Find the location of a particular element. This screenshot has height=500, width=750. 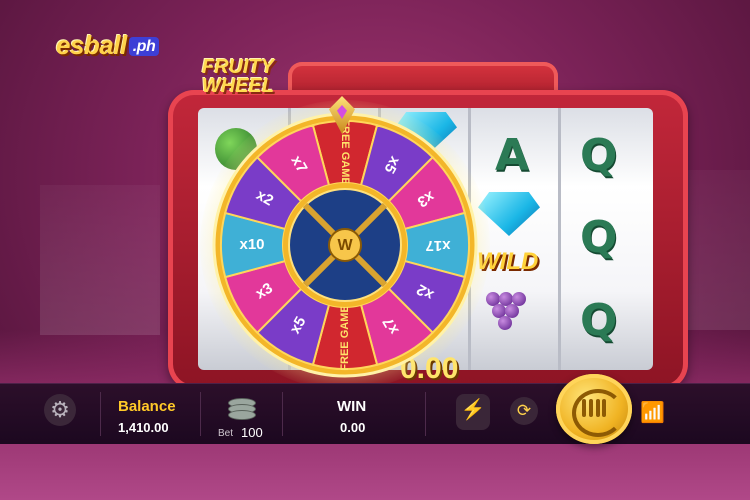

reel-symbol-letter: A is located at coordinates (512, 155).